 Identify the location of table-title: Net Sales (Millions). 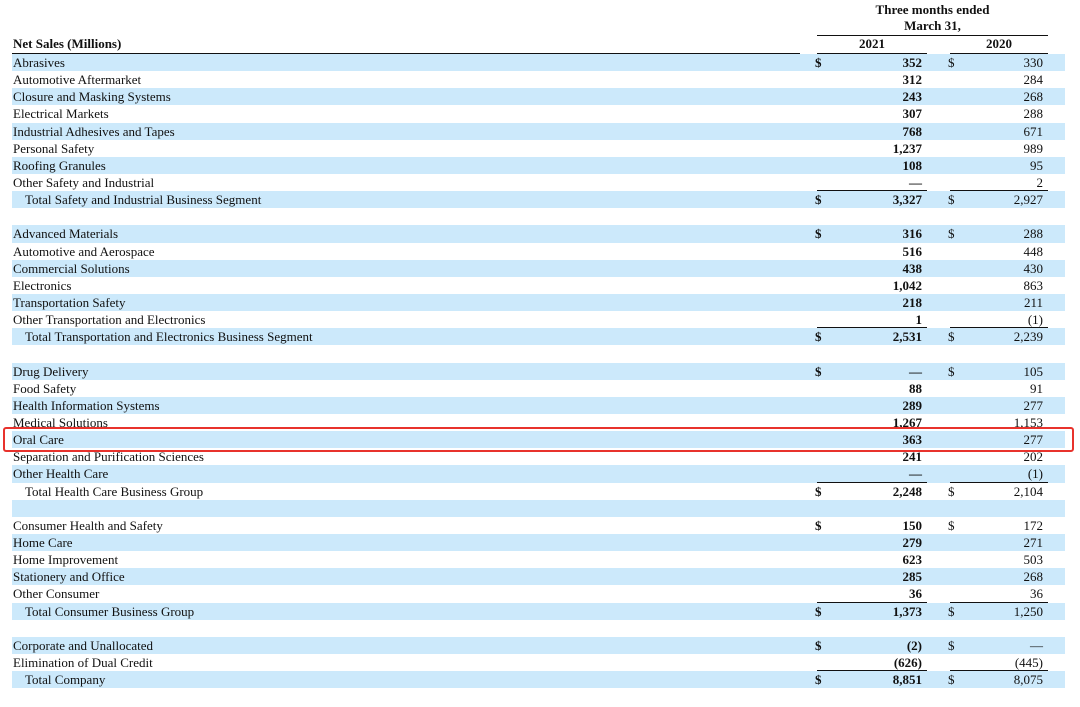
(67, 43).